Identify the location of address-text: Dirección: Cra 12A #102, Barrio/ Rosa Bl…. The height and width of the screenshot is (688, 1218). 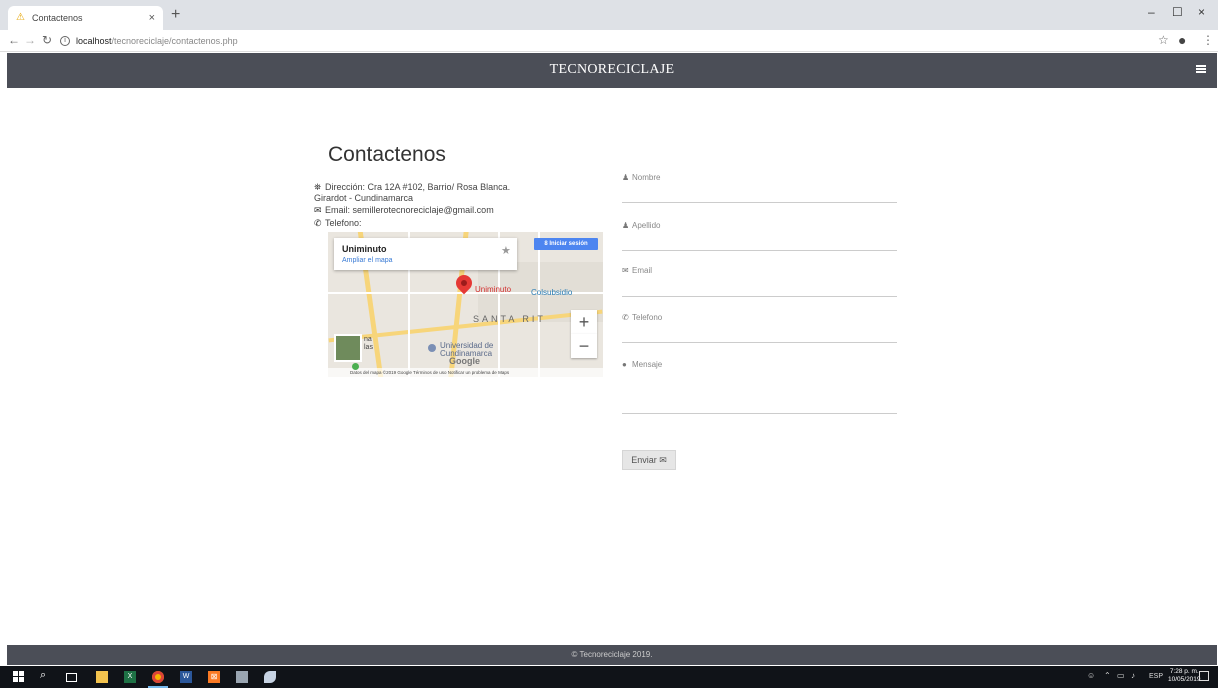
(418, 187).